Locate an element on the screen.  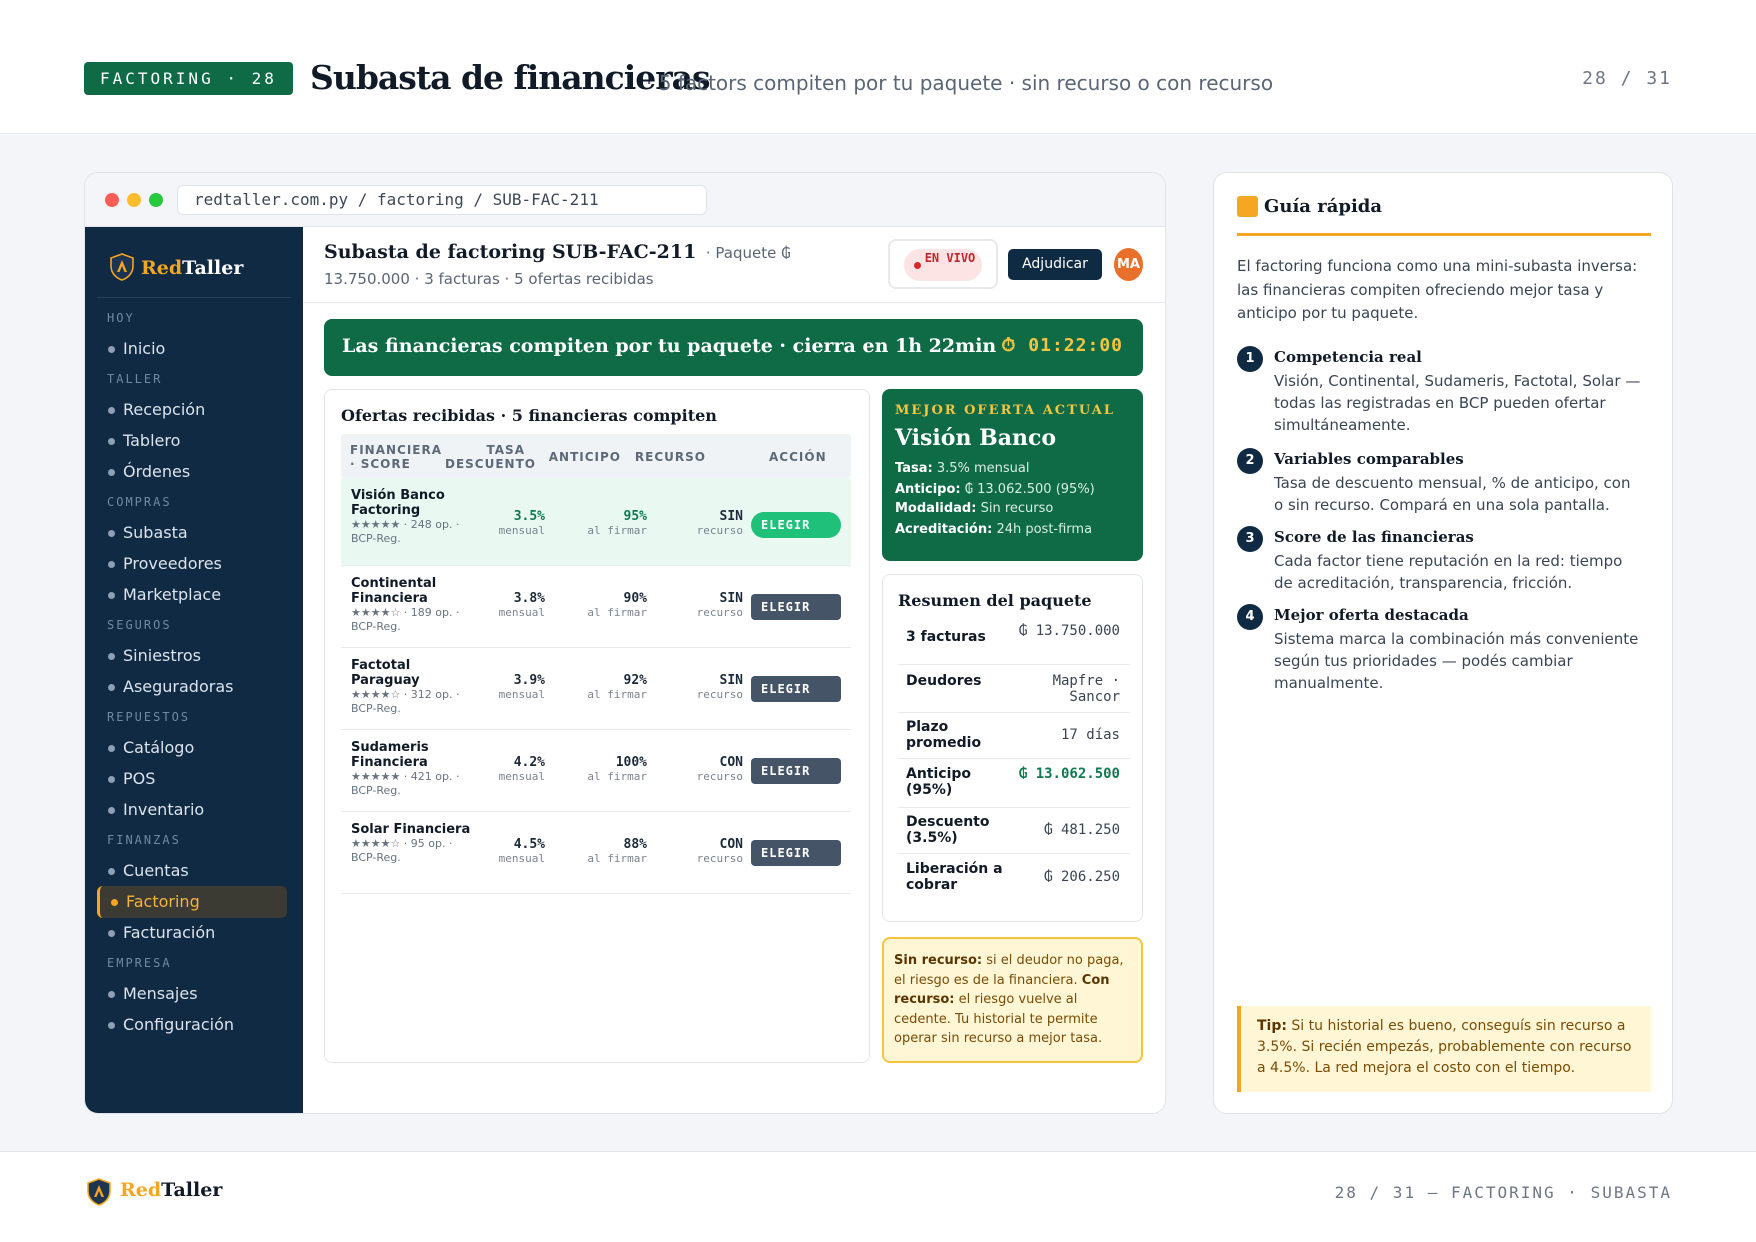
financiera-name-text: Factotal Paraguay is located at coordinates (385, 673).